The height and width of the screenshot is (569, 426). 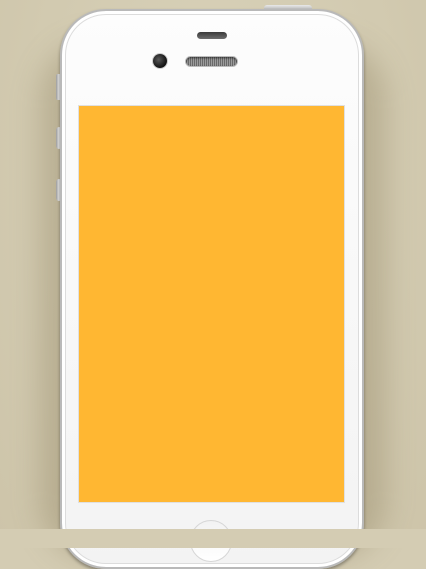 I want to click on front-camera-icon, so click(x=160, y=61).